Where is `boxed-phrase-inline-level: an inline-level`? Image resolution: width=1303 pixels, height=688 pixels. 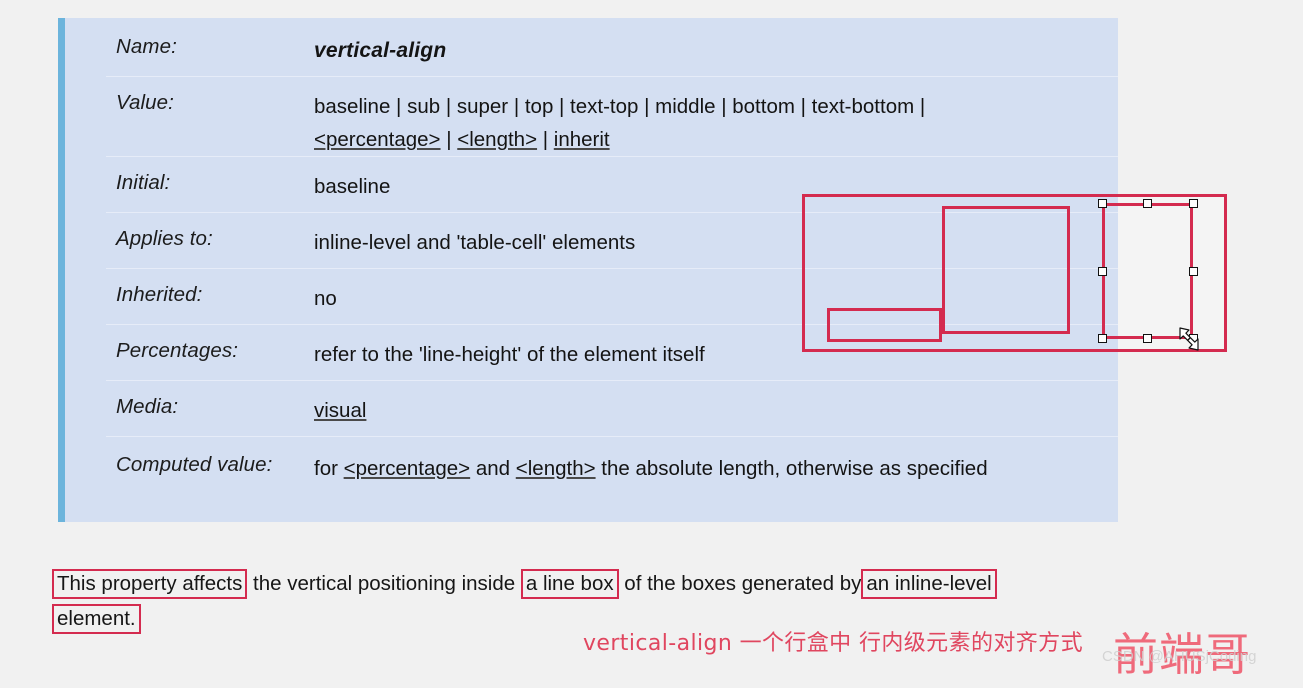 boxed-phrase-inline-level: an inline-level is located at coordinates (929, 584).